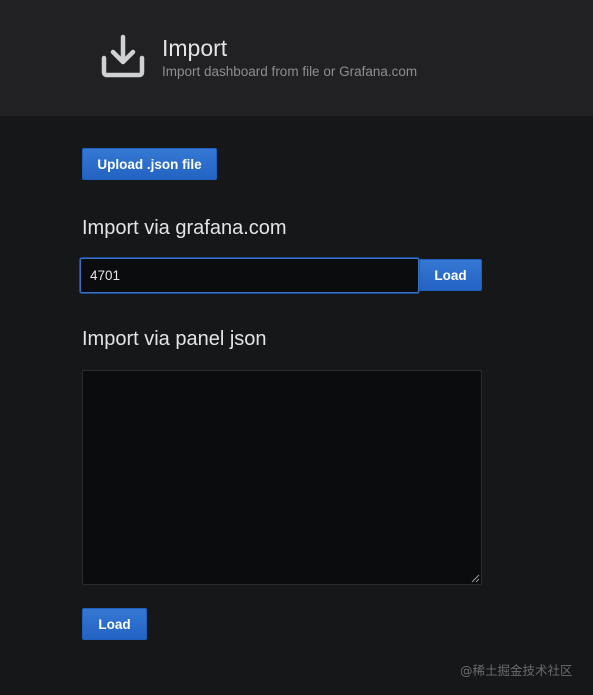 Image resolution: width=593 pixels, height=695 pixels. I want to click on panel-json-section-title: Import via panel json, so click(174, 339).